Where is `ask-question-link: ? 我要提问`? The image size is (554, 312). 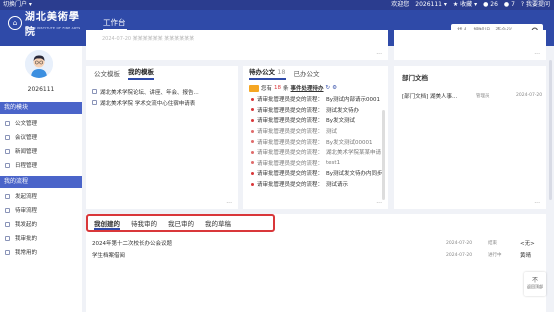 ask-question-link: ? 我要提问 is located at coordinates (535, 5).